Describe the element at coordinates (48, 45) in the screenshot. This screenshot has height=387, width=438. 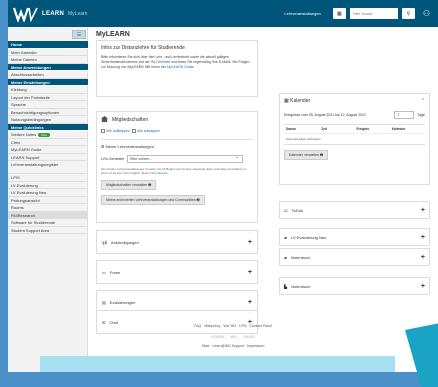
I see `sidebar-section-header: Home` at that location.